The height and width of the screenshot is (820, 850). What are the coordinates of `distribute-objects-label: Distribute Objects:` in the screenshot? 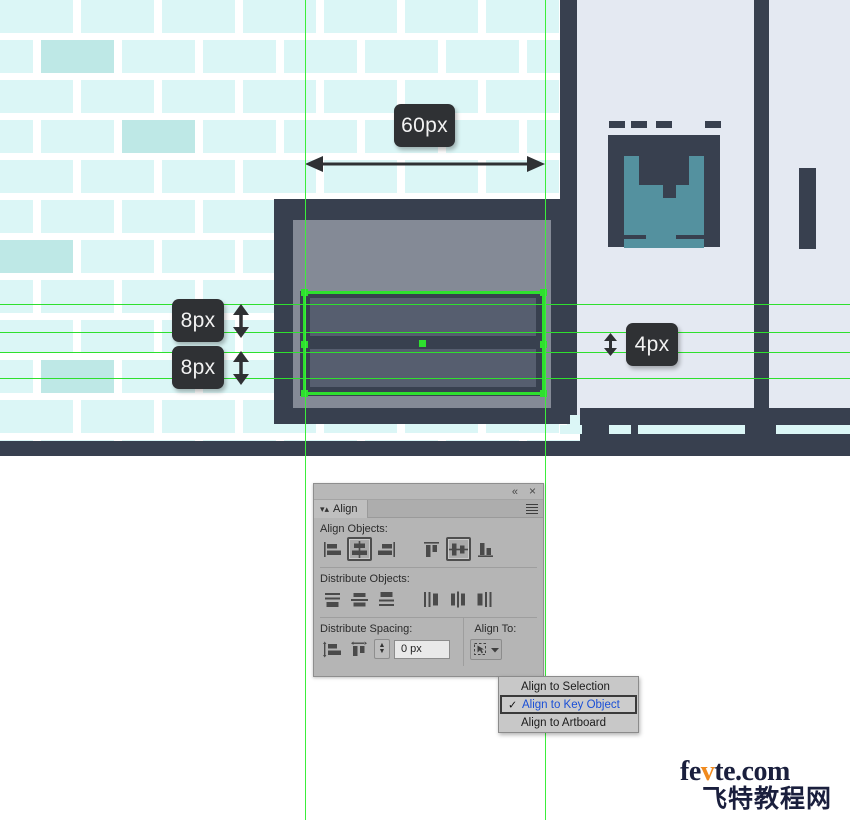 It's located at (365, 579).